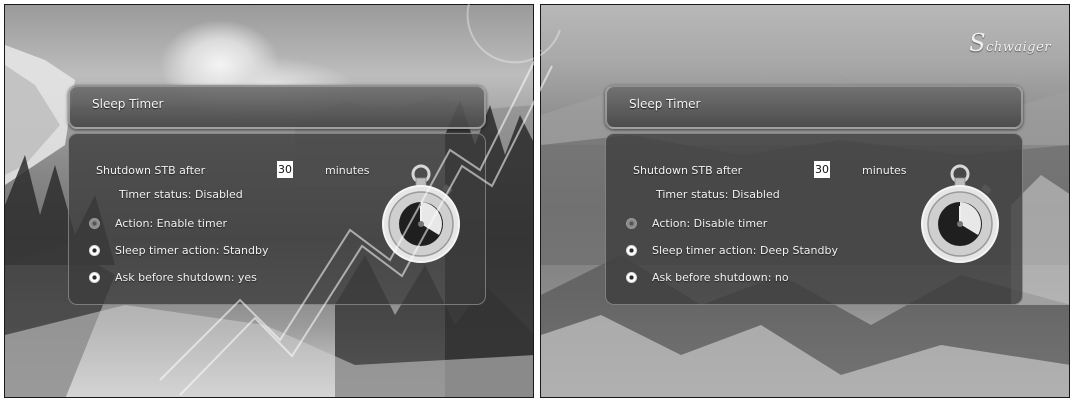  I want to click on option-sleep-timer-action: Sleep timer action: Deep Standby, so click(732, 250).